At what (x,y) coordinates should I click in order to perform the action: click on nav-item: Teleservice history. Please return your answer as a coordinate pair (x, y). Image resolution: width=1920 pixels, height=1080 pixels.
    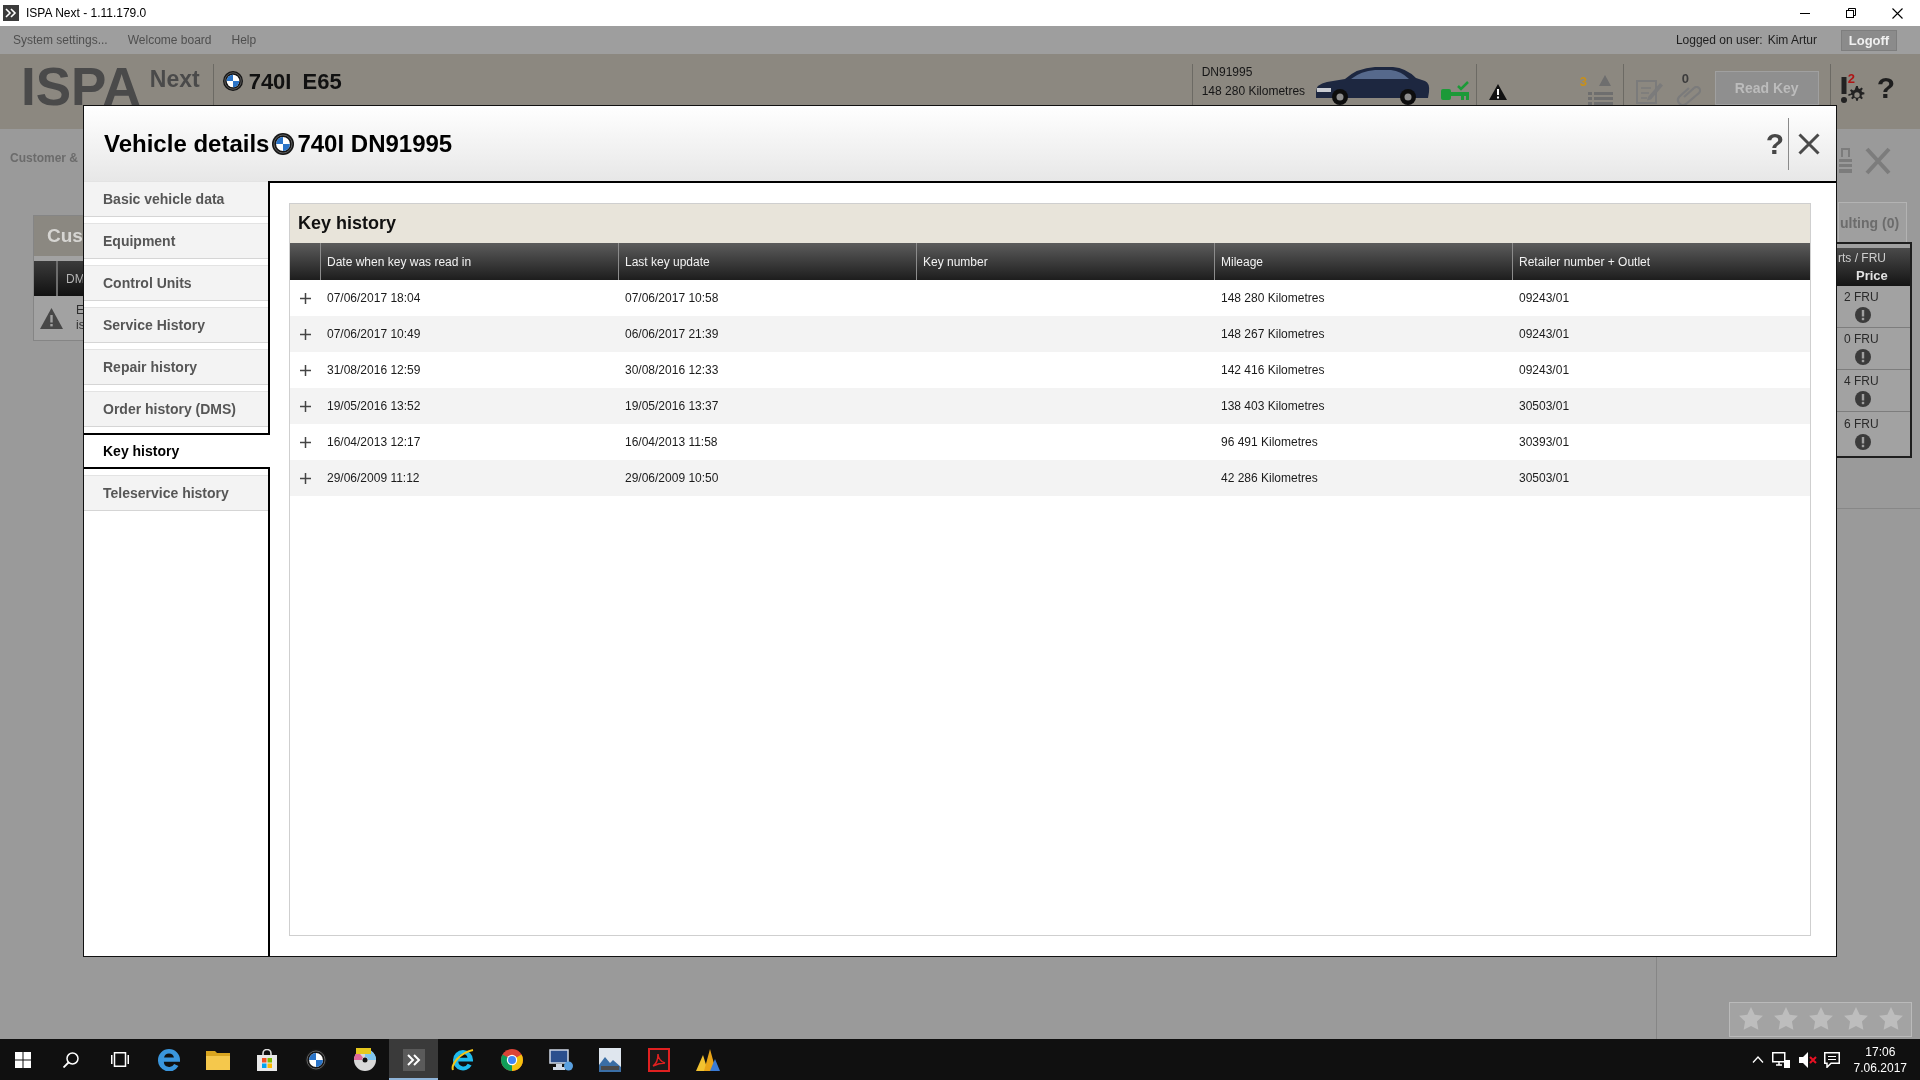
    Looking at the image, I should click on (176, 493).